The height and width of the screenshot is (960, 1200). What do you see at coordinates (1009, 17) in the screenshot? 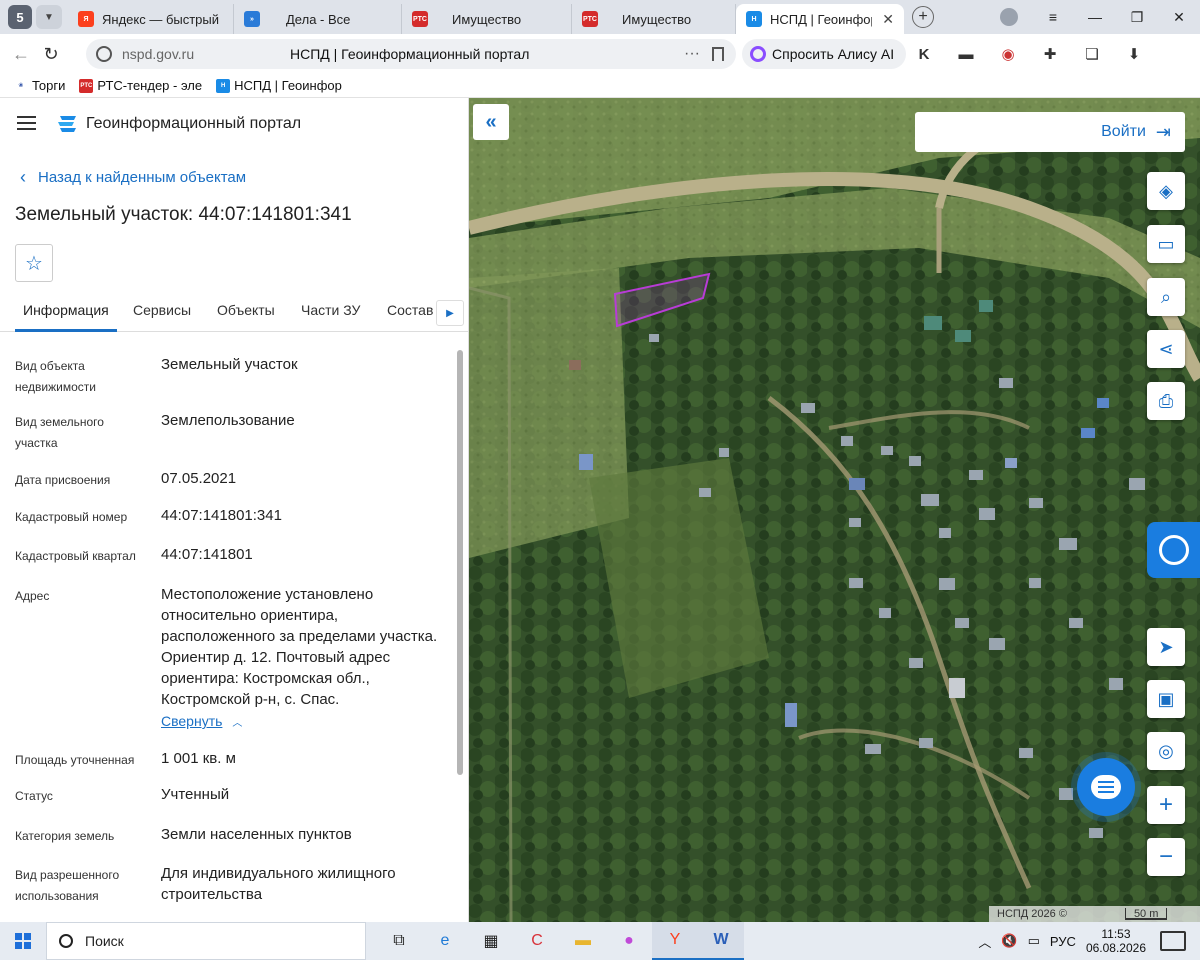
I see `profile-avatar` at bounding box center [1009, 17].